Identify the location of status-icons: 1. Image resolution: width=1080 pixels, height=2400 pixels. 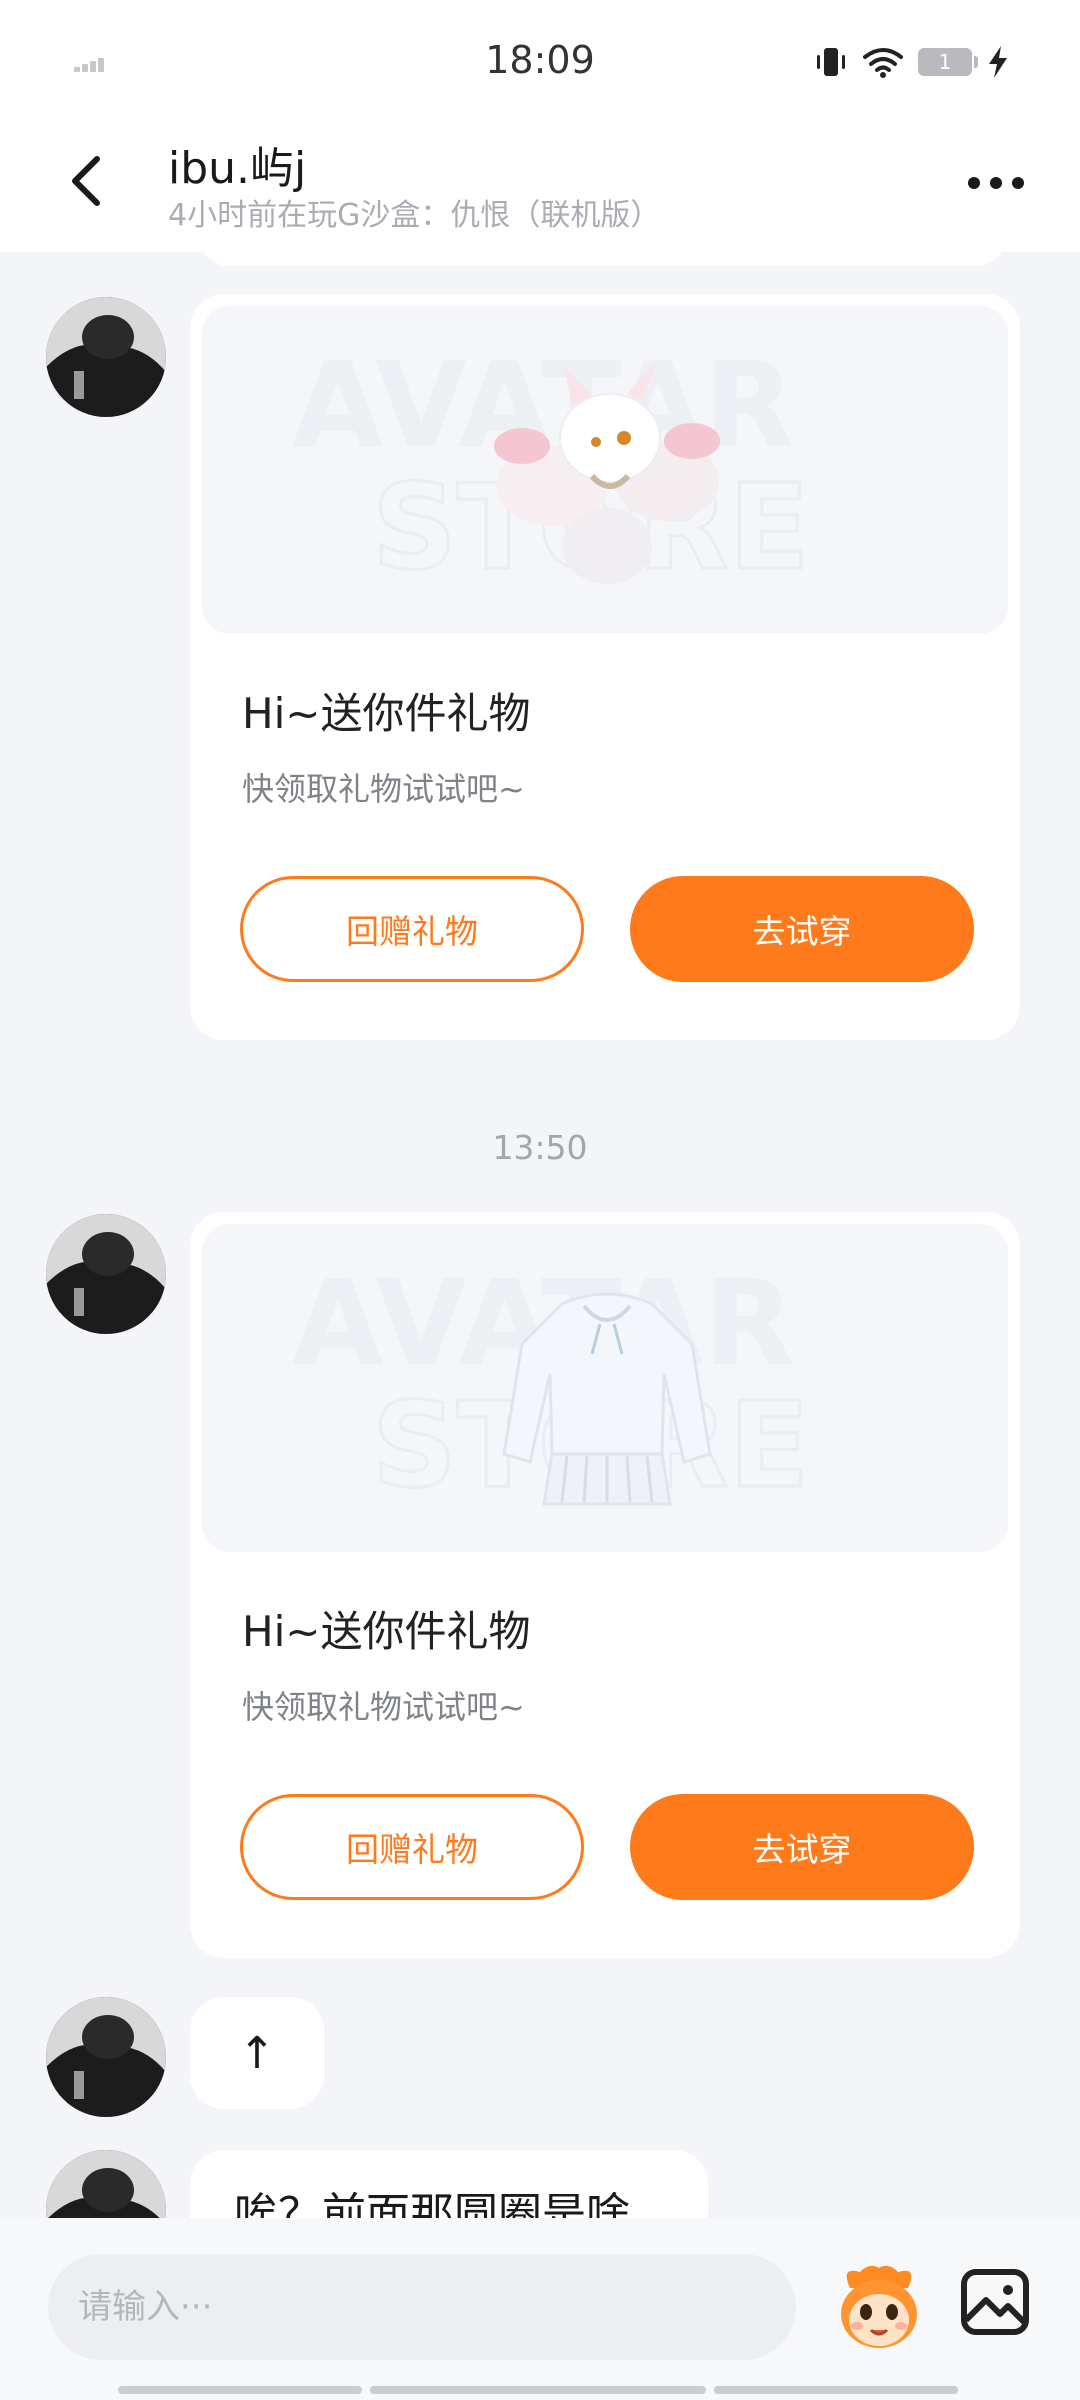
(912, 62).